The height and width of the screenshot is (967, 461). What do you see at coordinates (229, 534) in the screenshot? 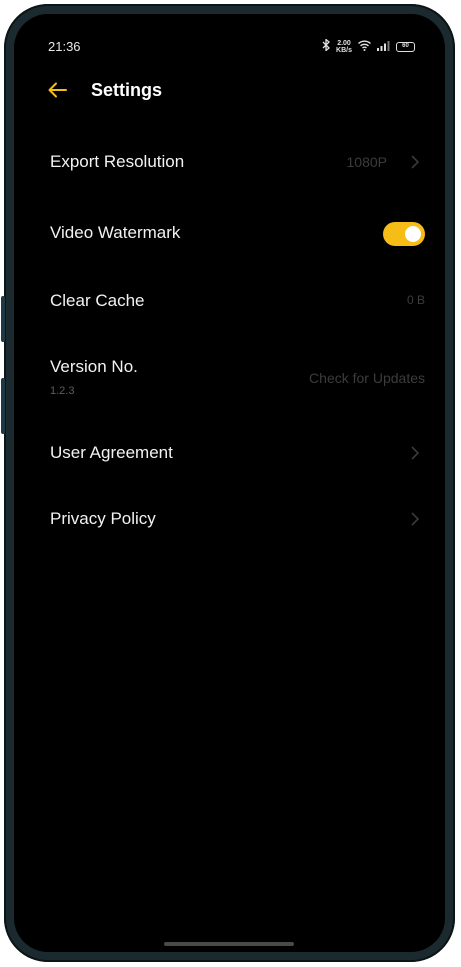
I see `setting-privacy-policy: Privacy Policy` at bounding box center [229, 534].